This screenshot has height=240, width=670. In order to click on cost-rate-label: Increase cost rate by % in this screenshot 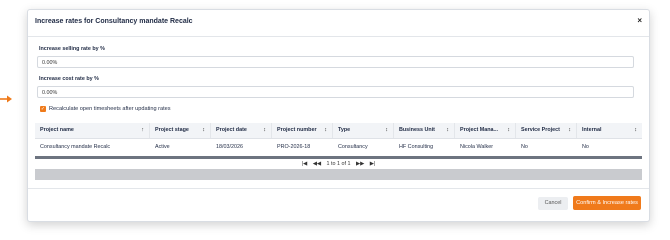, I will do `click(69, 79)`.